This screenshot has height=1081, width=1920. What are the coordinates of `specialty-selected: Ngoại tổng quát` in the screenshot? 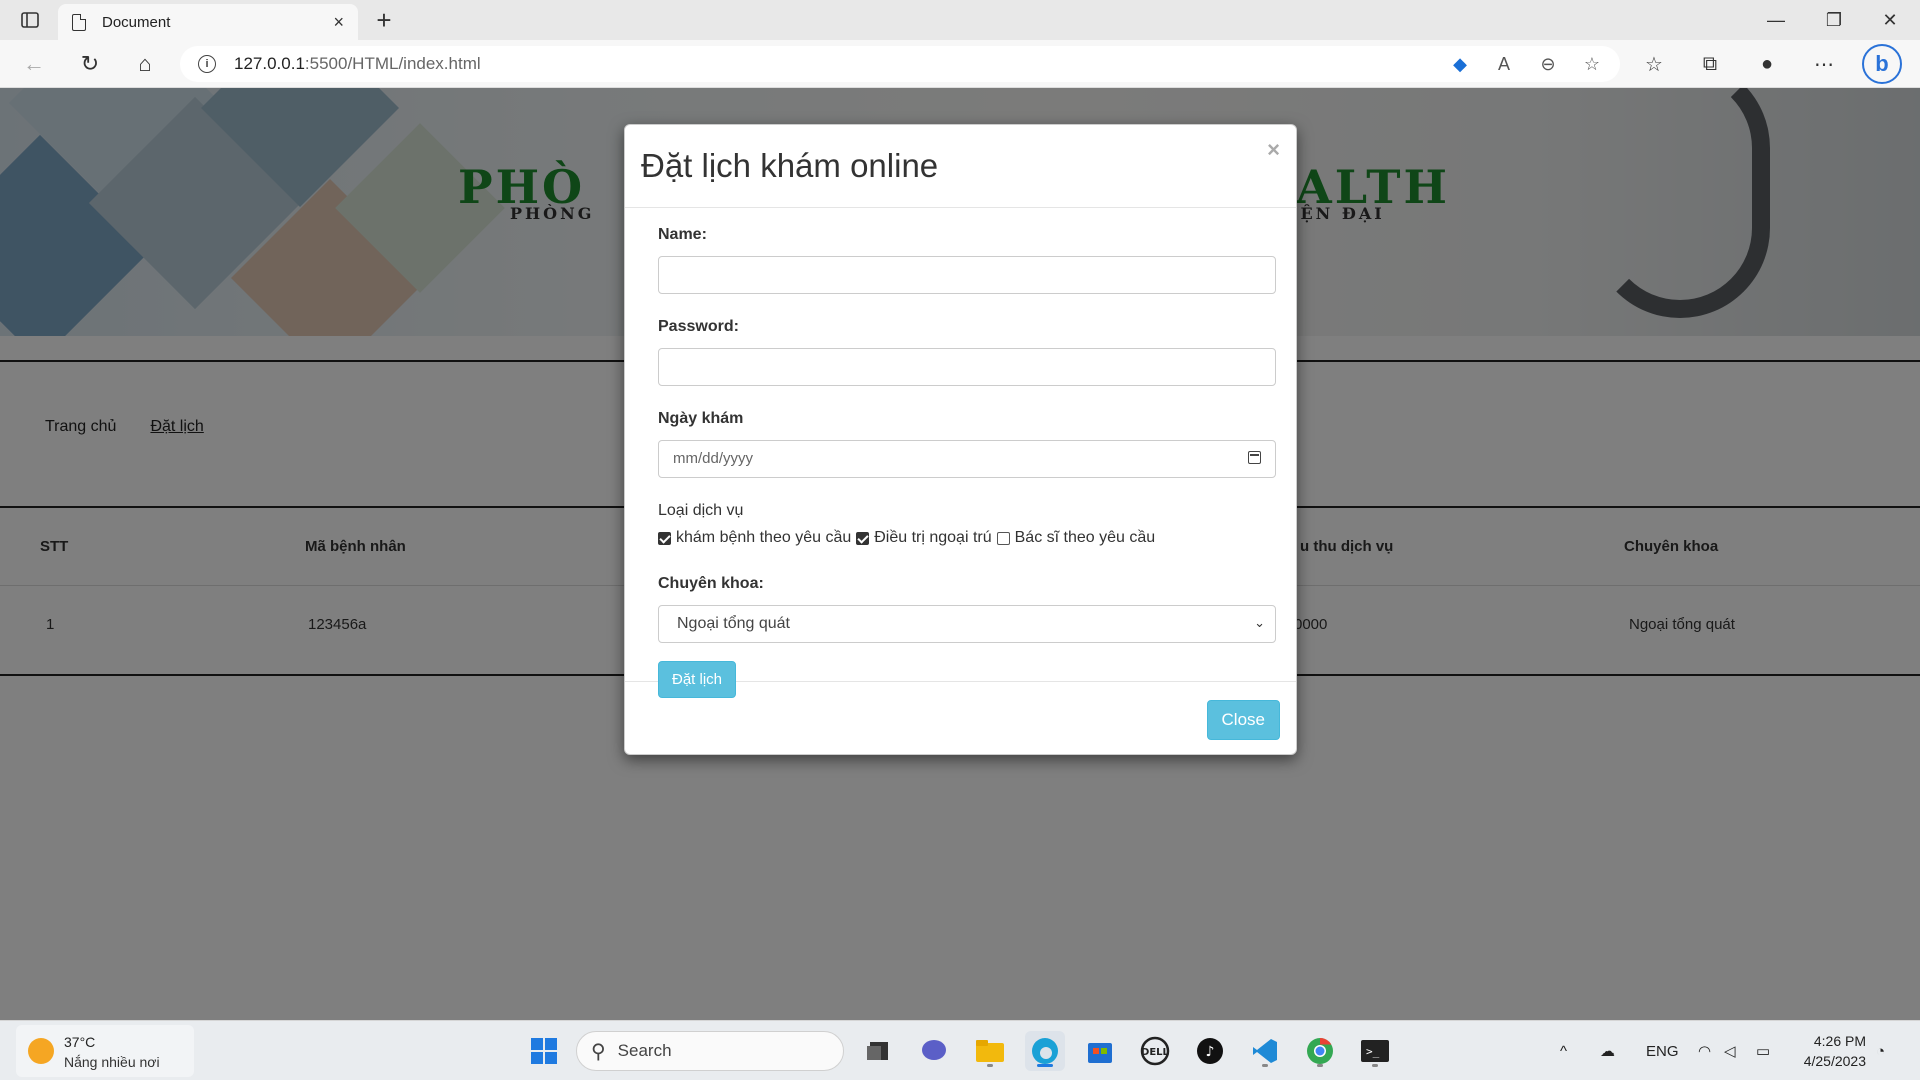 It's located at (733, 623).